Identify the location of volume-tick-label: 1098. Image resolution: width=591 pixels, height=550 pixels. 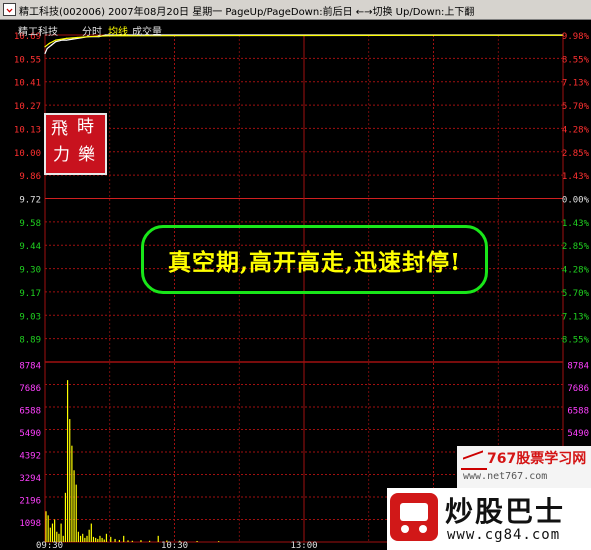
(30, 524).